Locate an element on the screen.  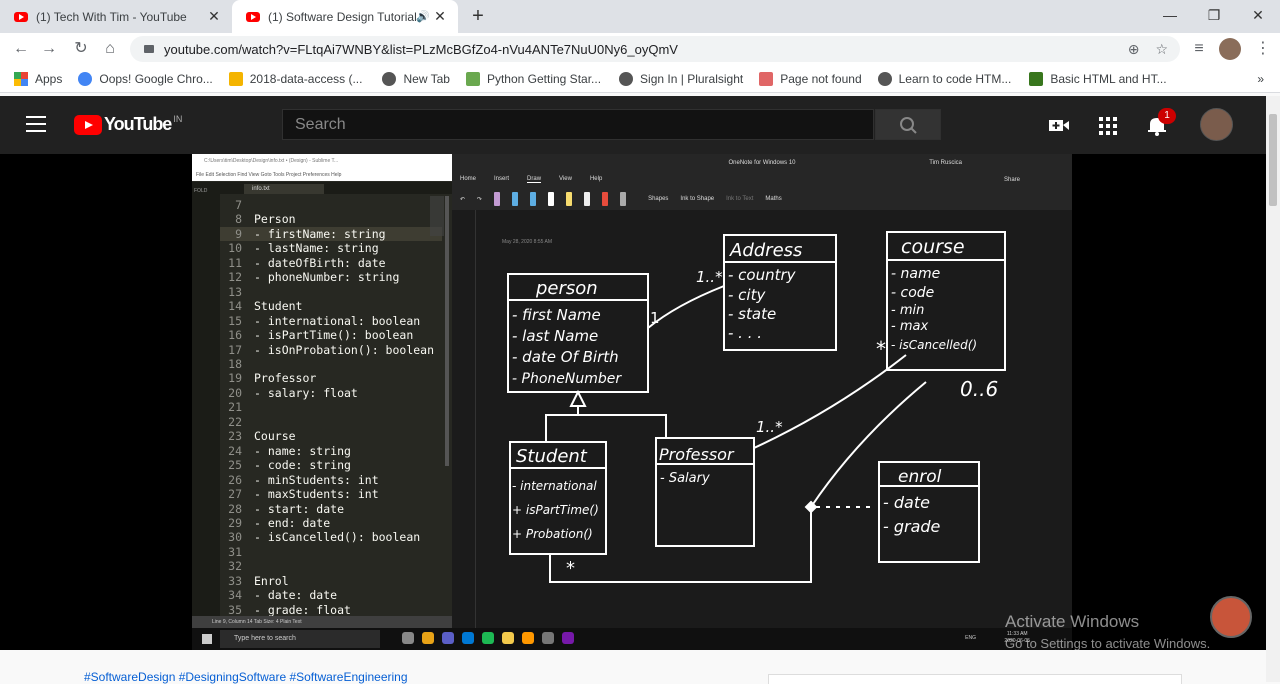
line-text: - code: string is located at coordinates (302, 465).